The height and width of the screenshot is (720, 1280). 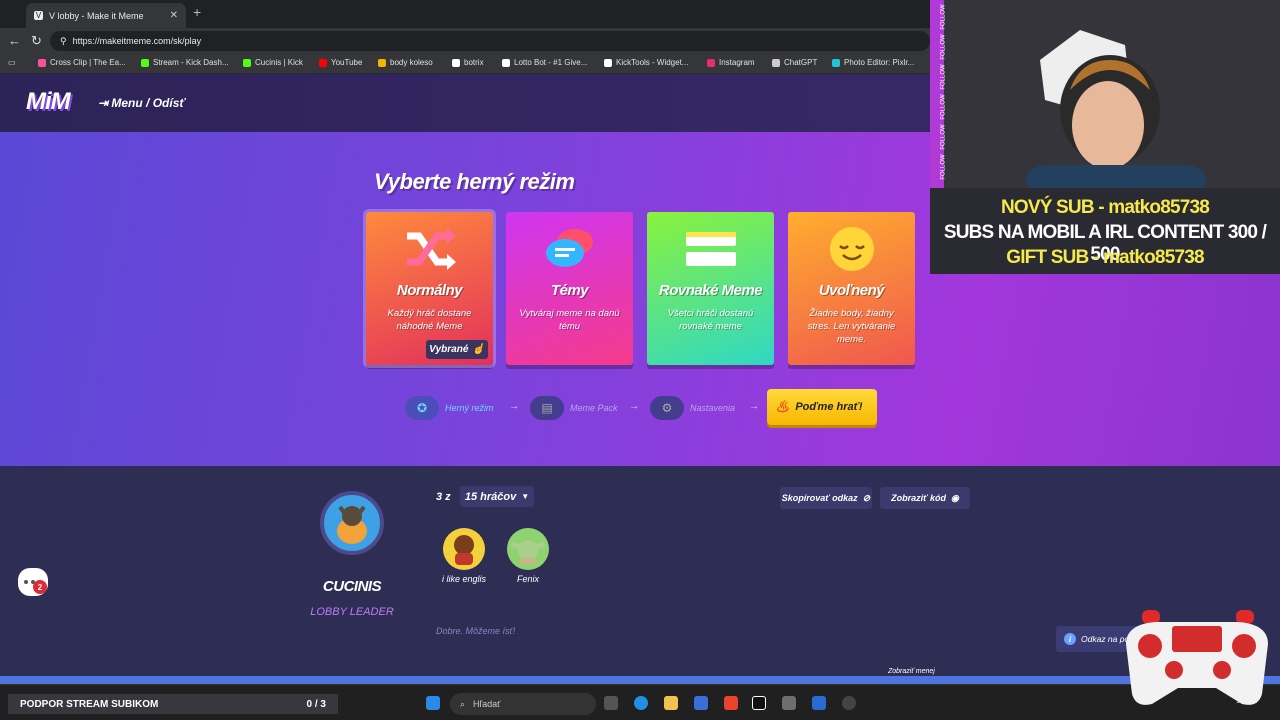 What do you see at coordinates (574, 408) in the screenshot?
I see `step-meme-pack: ▤ Meme Pack` at bounding box center [574, 408].